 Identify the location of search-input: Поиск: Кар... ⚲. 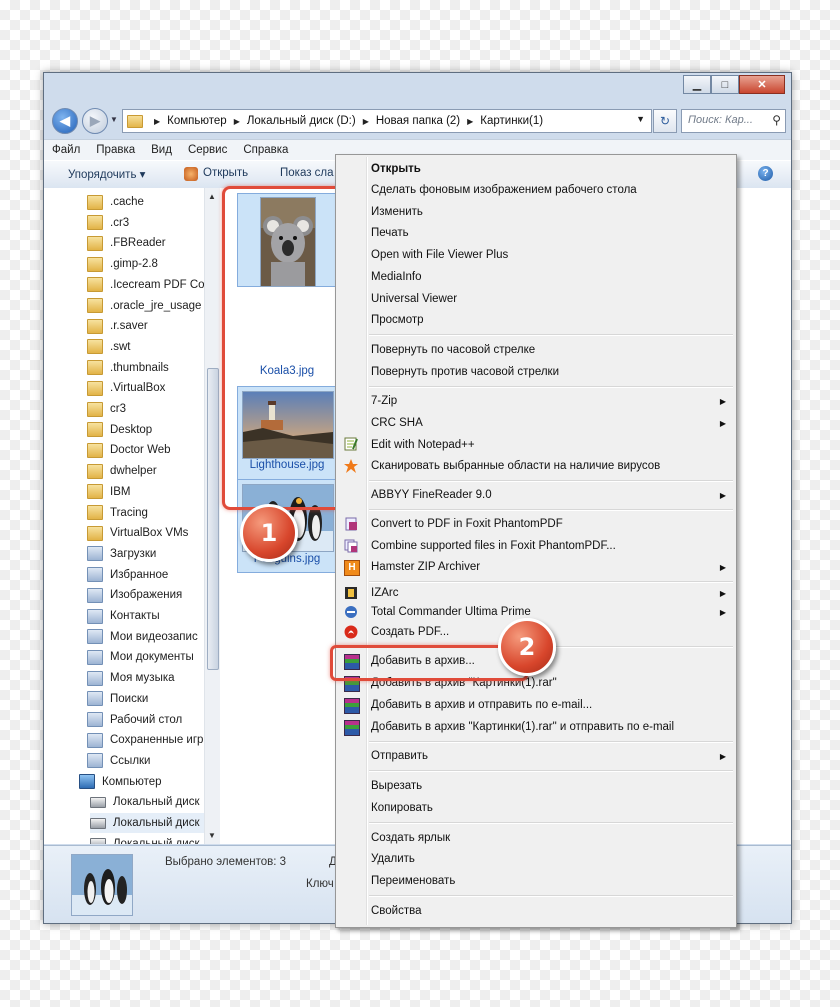
(733, 121).